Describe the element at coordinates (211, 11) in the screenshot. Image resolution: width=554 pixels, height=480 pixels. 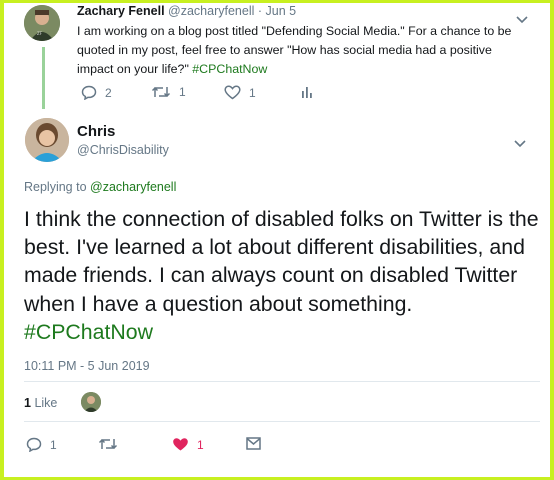
I see `author-handle: @zacharyfenell` at that location.